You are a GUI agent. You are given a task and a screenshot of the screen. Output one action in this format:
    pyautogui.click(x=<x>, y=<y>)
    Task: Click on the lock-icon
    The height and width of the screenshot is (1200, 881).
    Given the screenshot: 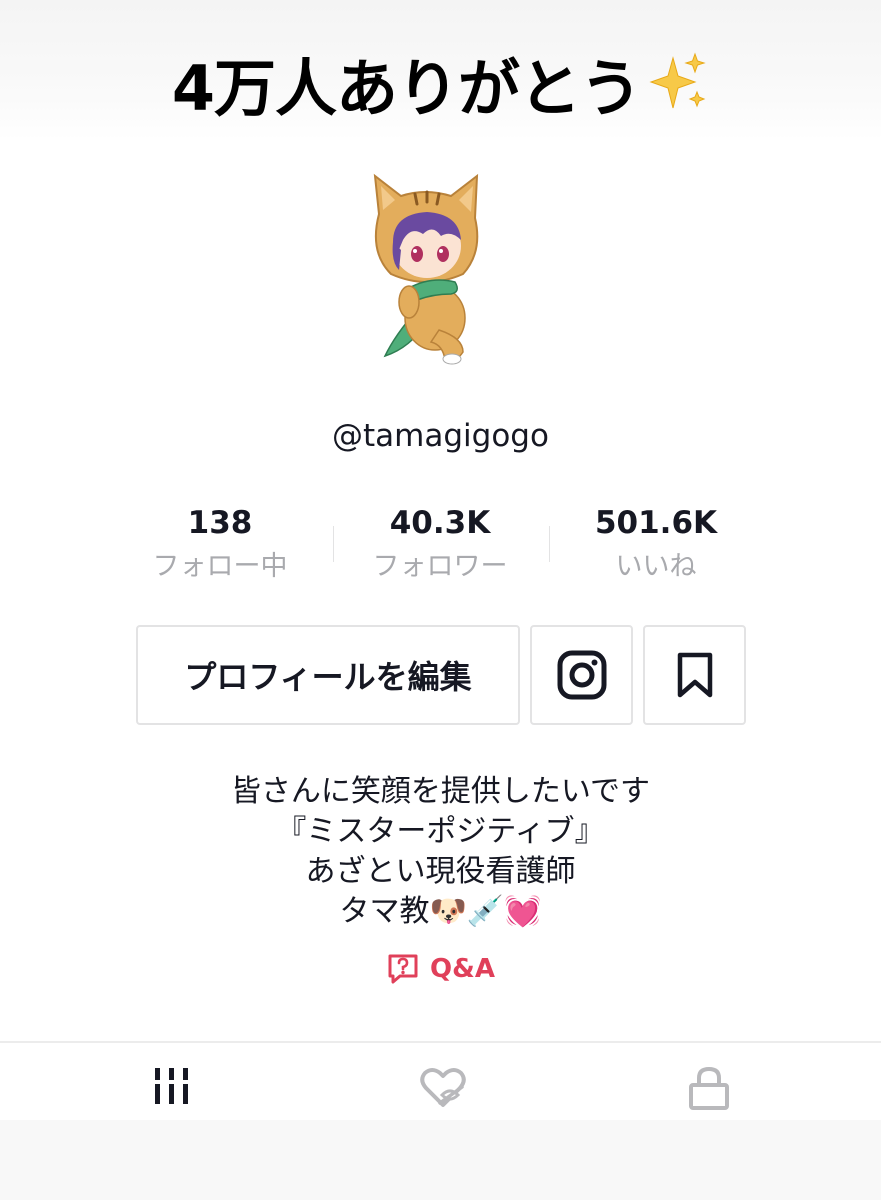 What is the action you would take?
    pyautogui.click(x=709, y=1088)
    